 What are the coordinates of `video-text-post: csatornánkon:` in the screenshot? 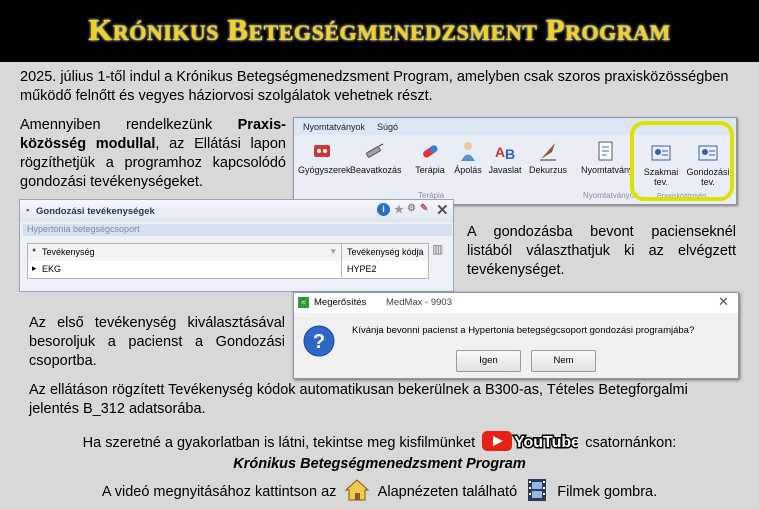 It's located at (631, 443).